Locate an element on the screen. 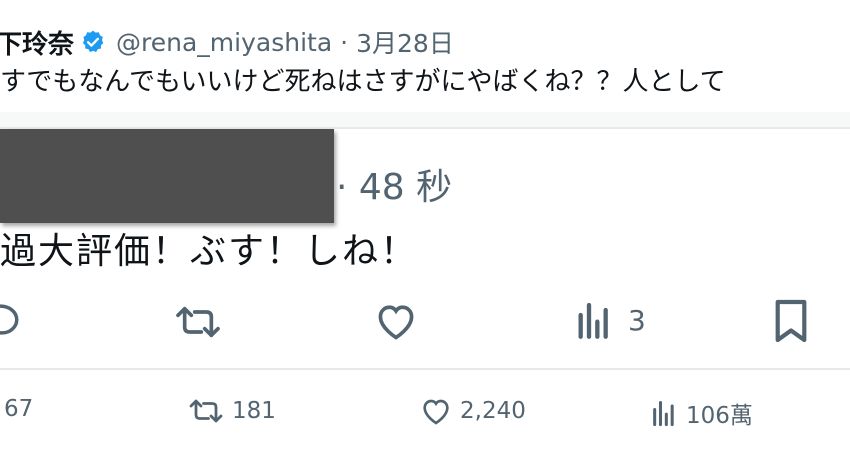 The image size is (850, 450). main-like-stat: 2,240 is located at coordinates (473, 411).